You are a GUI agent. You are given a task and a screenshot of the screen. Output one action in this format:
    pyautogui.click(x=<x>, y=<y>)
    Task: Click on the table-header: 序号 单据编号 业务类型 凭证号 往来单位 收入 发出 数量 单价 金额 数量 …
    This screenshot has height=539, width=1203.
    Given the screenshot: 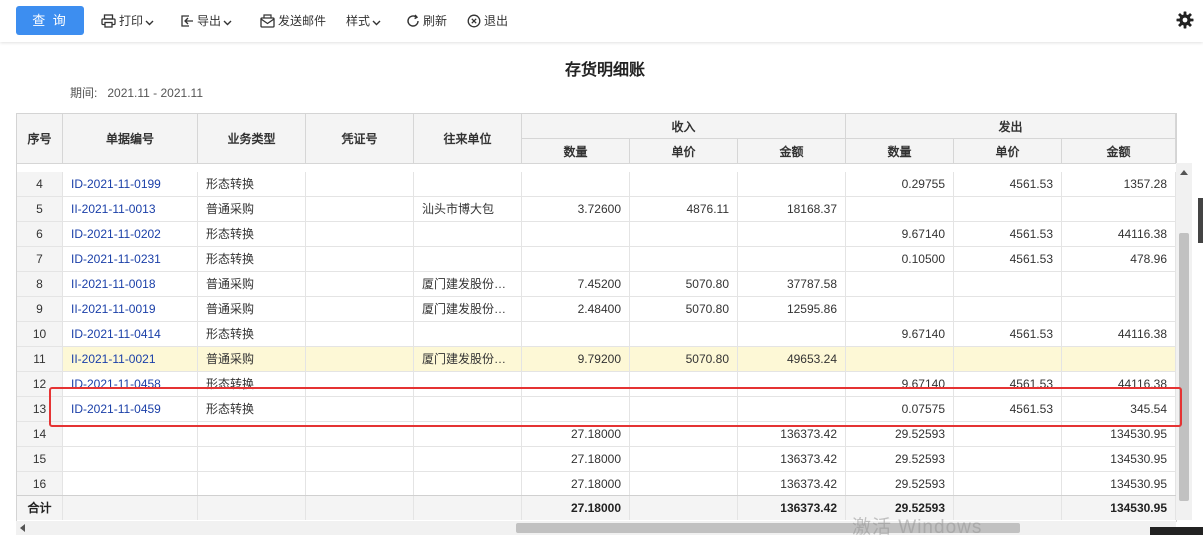 What is the action you would take?
    pyautogui.click(x=596, y=139)
    